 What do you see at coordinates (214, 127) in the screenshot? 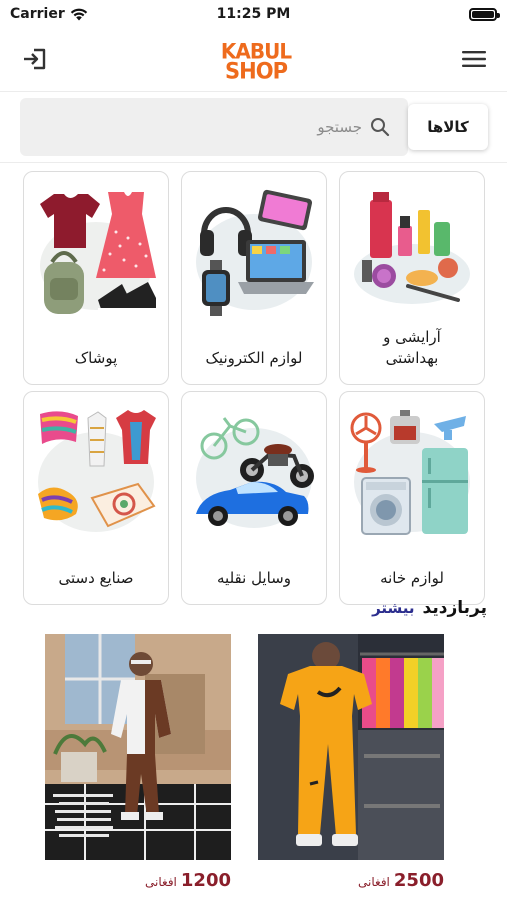
I see `search-input: جستجو` at bounding box center [214, 127].